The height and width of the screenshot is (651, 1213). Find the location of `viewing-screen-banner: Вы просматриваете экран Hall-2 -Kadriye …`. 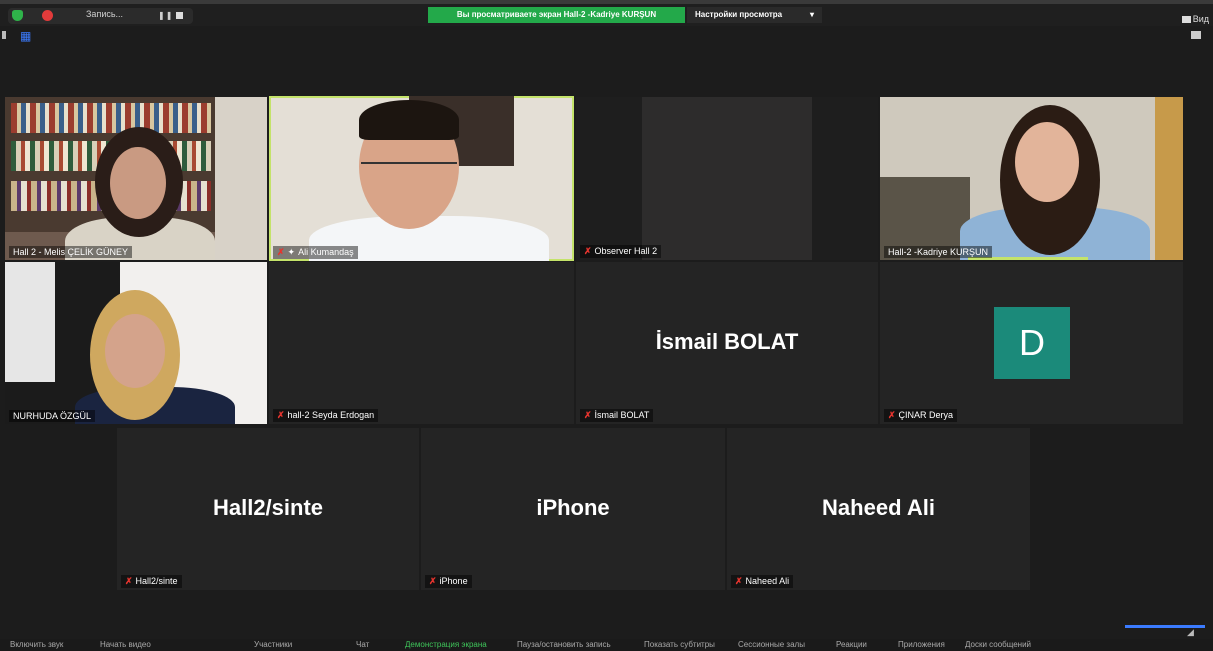

viewing-screen-banner: Вы просматриваете экран Hall-2 -Kadriye … is located at coordinates (556, 15).